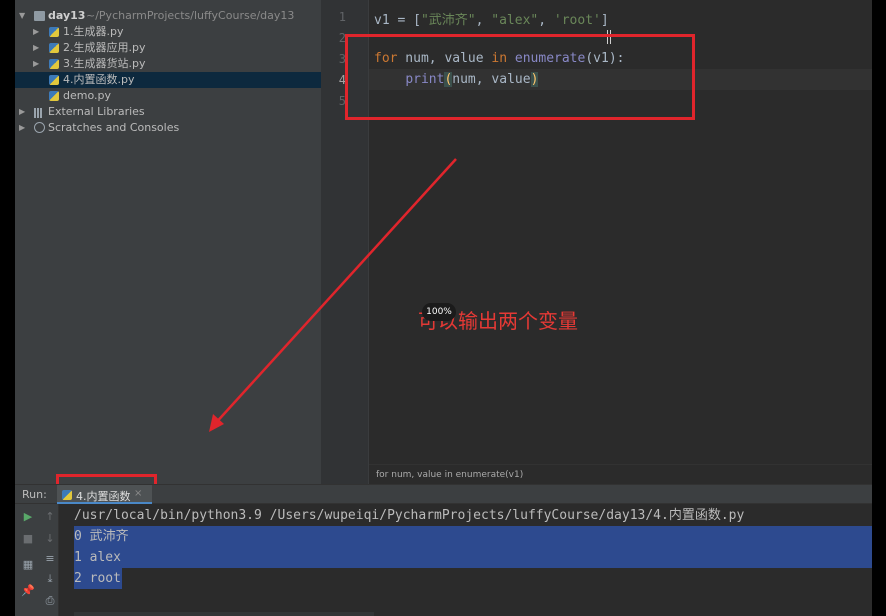 Image resolution: width=886 pixels, height=616 pixels. I want to click on console-output-line: 0 武沛齐, so click(101, 536).